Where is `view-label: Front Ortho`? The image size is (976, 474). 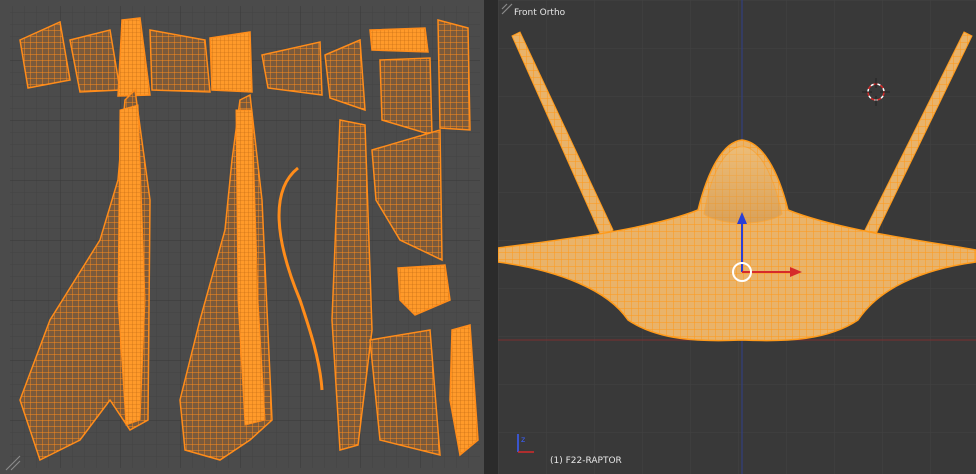 view-label: Front Ortho is located at coordinates (540, 13).